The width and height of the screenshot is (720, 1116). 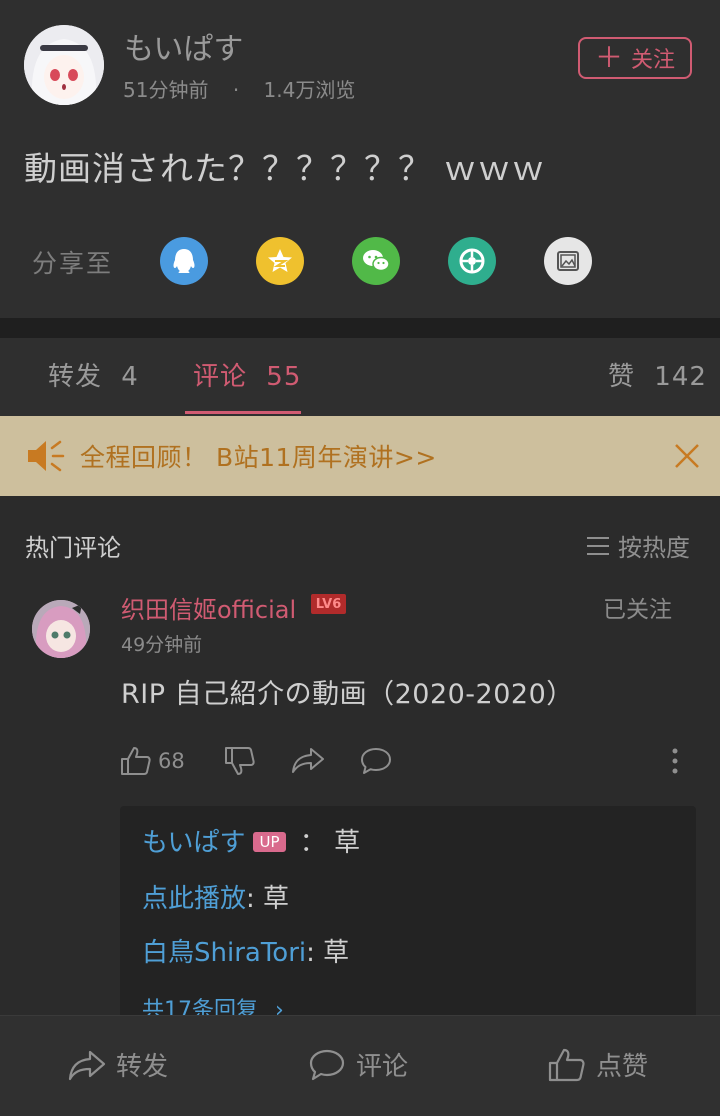 I want to click on reply-author: もいぱす, so click(x=193, y=843).